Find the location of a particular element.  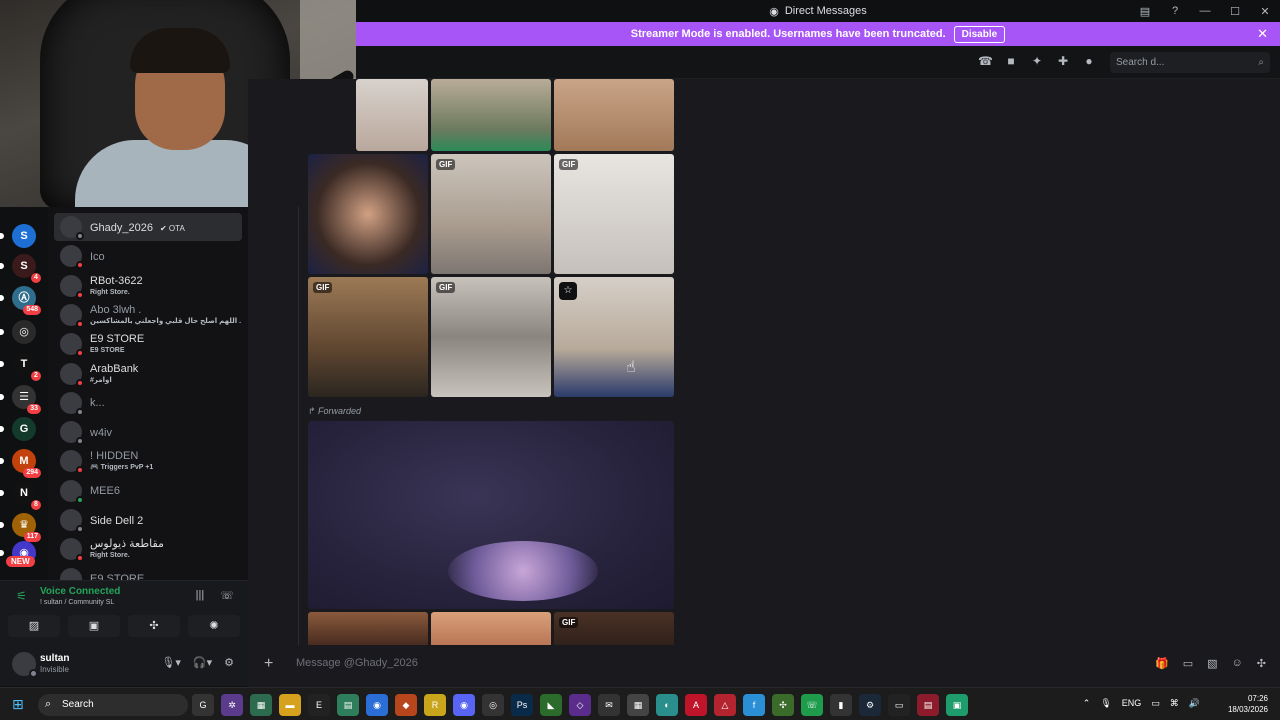

tray-chevron-icon: ⌃ is located at coordinates (1087, 703).